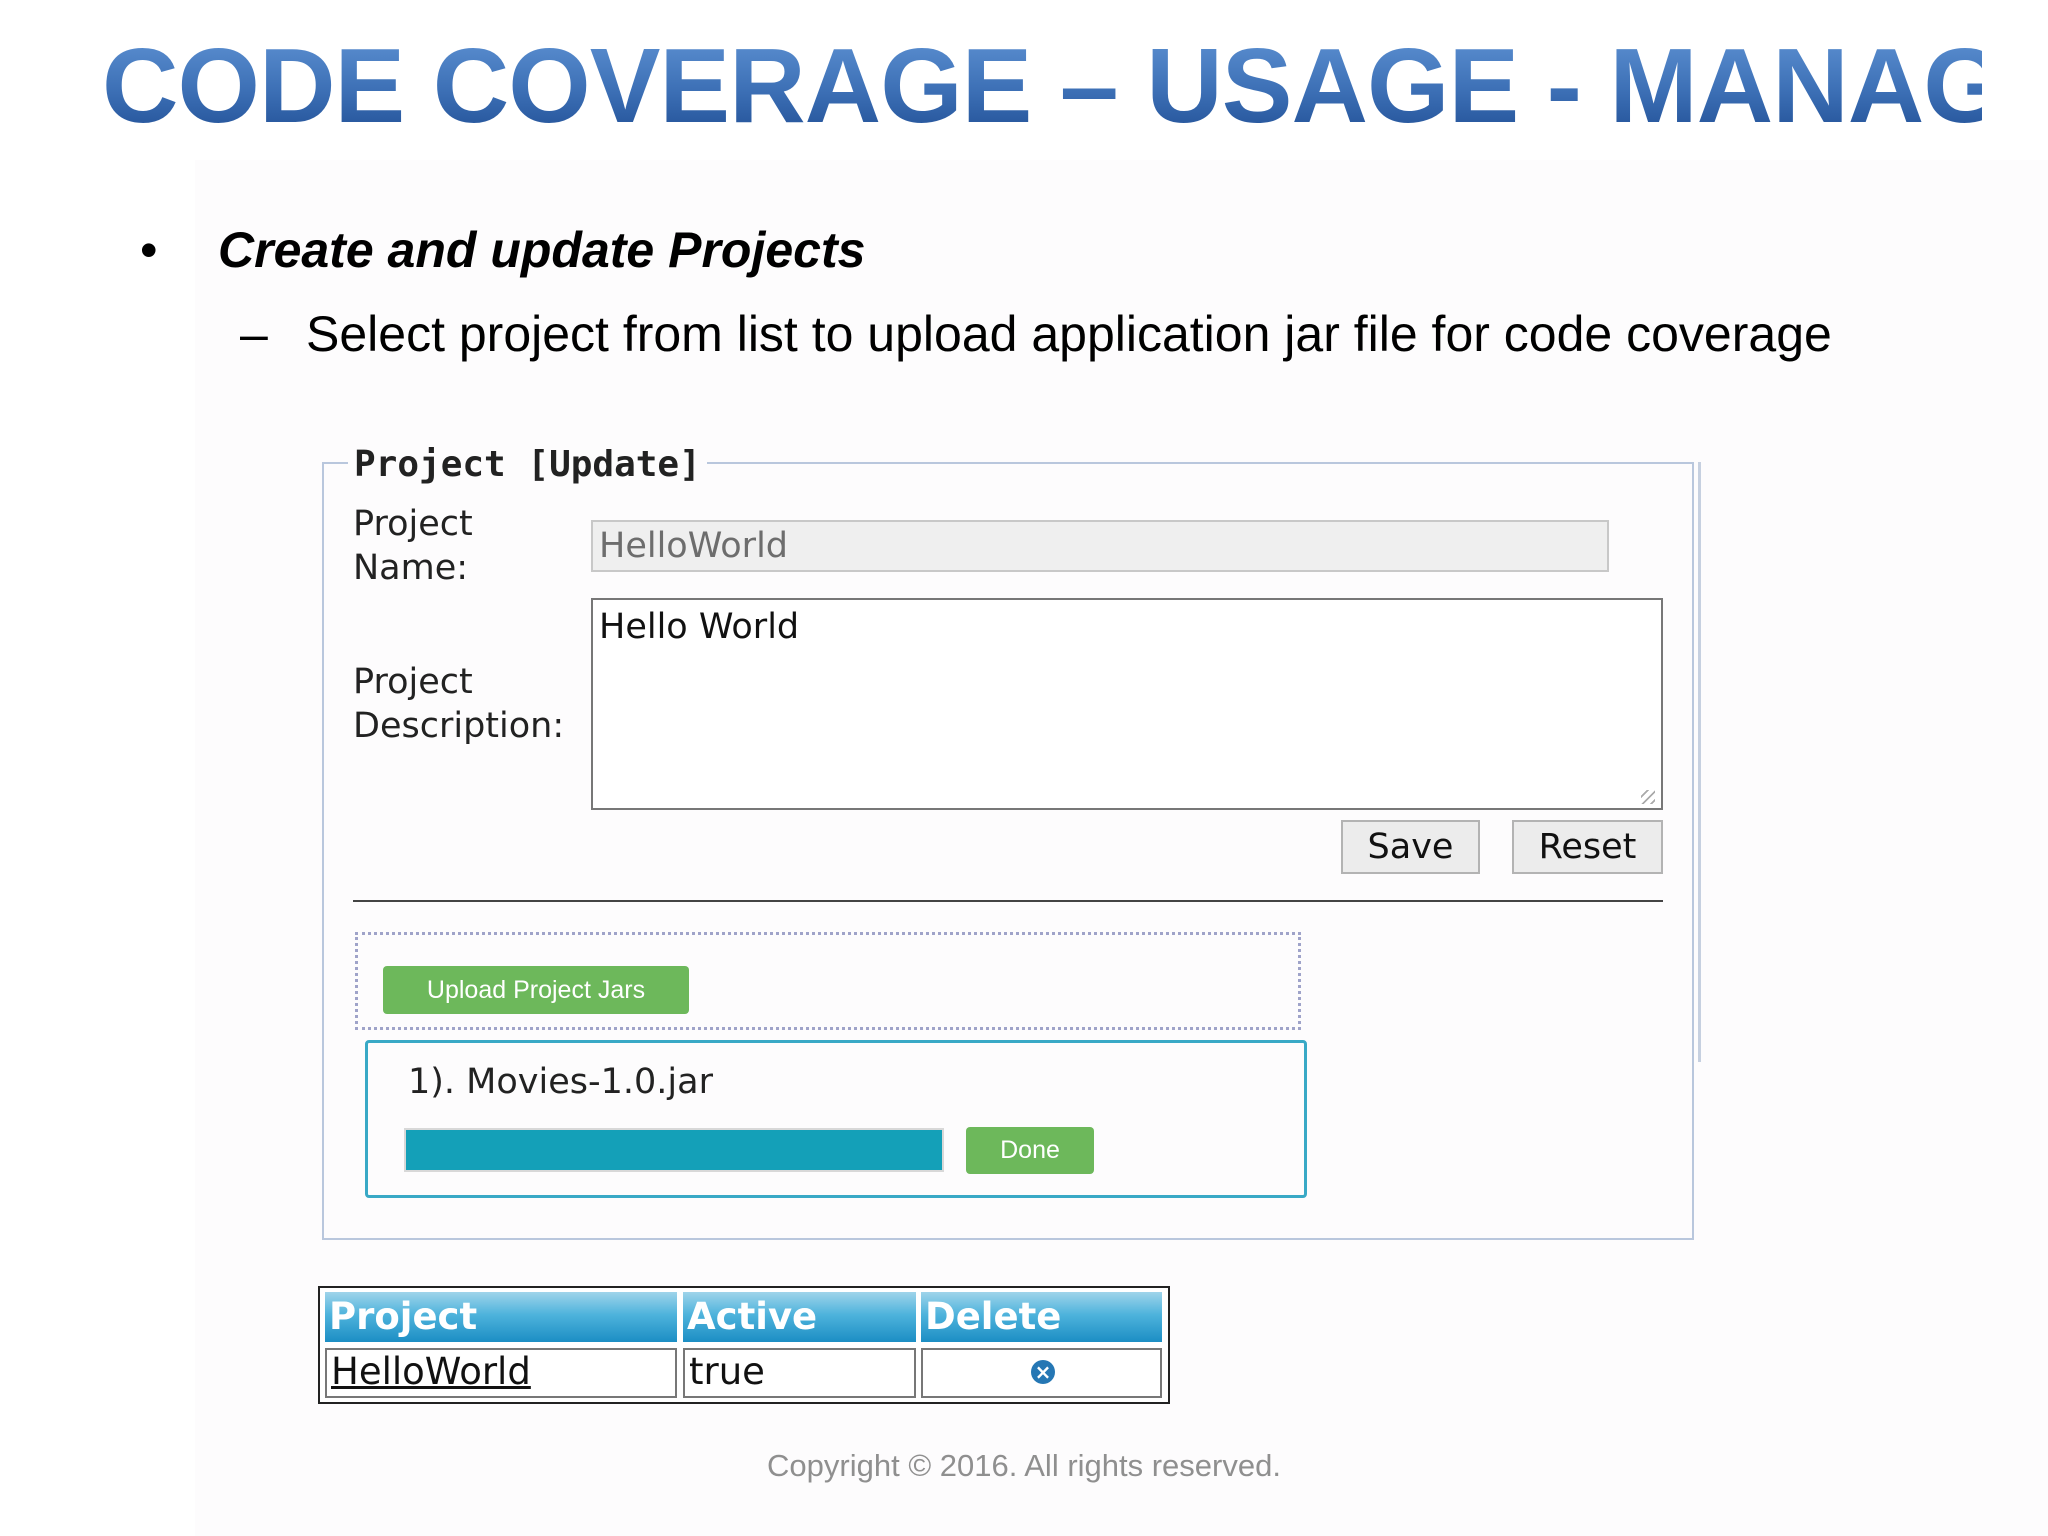  What do you see at coordinates (1075, 86) in the screenshot?
I see `slide-title: CODE COVERAGE – USAGE - MANAGER` at bounding box center [1075, 86].